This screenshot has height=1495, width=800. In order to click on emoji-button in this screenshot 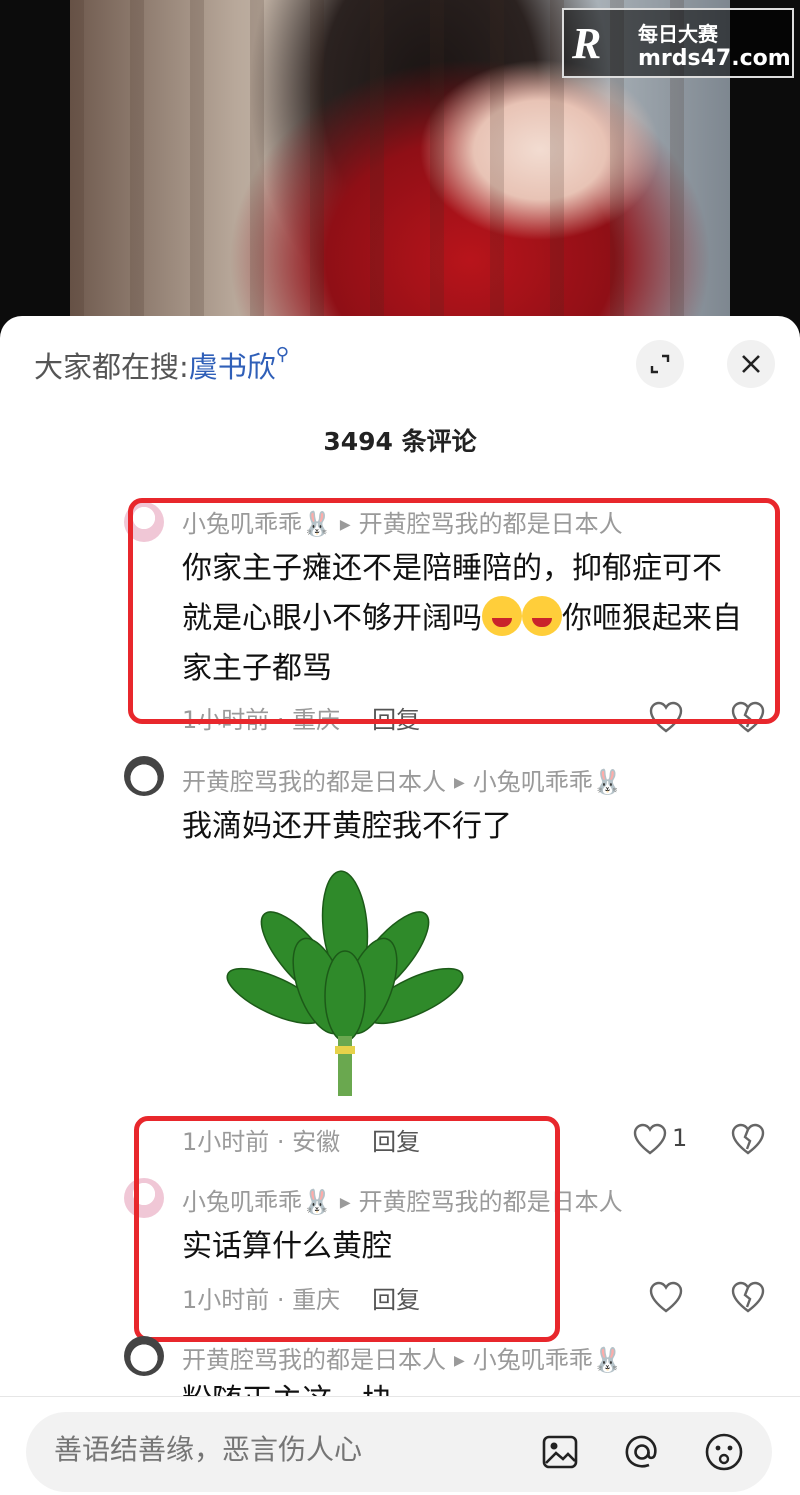, I will do `click(724, 1452)`.